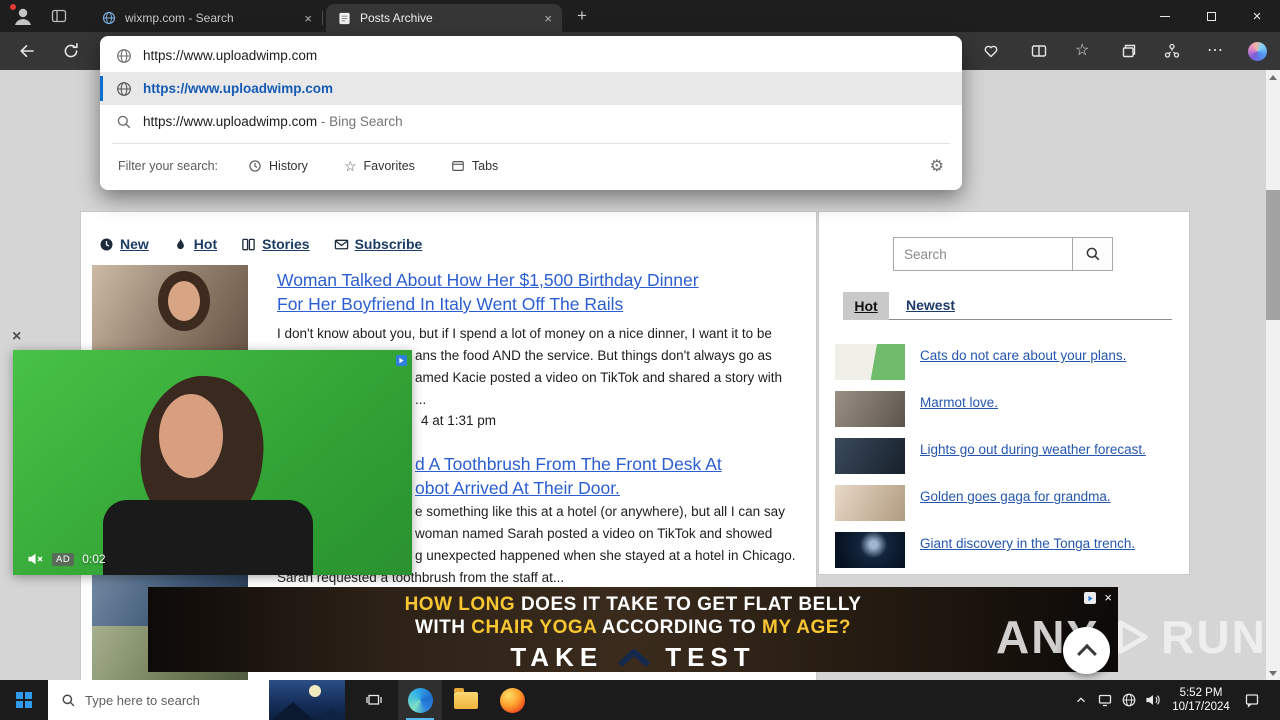 This screenshot has height=720, width=1280. I want to click on banner-line-1: HOW LONG DOES IT TAKE TO GET FLAT BELLY, so click(633, 604).